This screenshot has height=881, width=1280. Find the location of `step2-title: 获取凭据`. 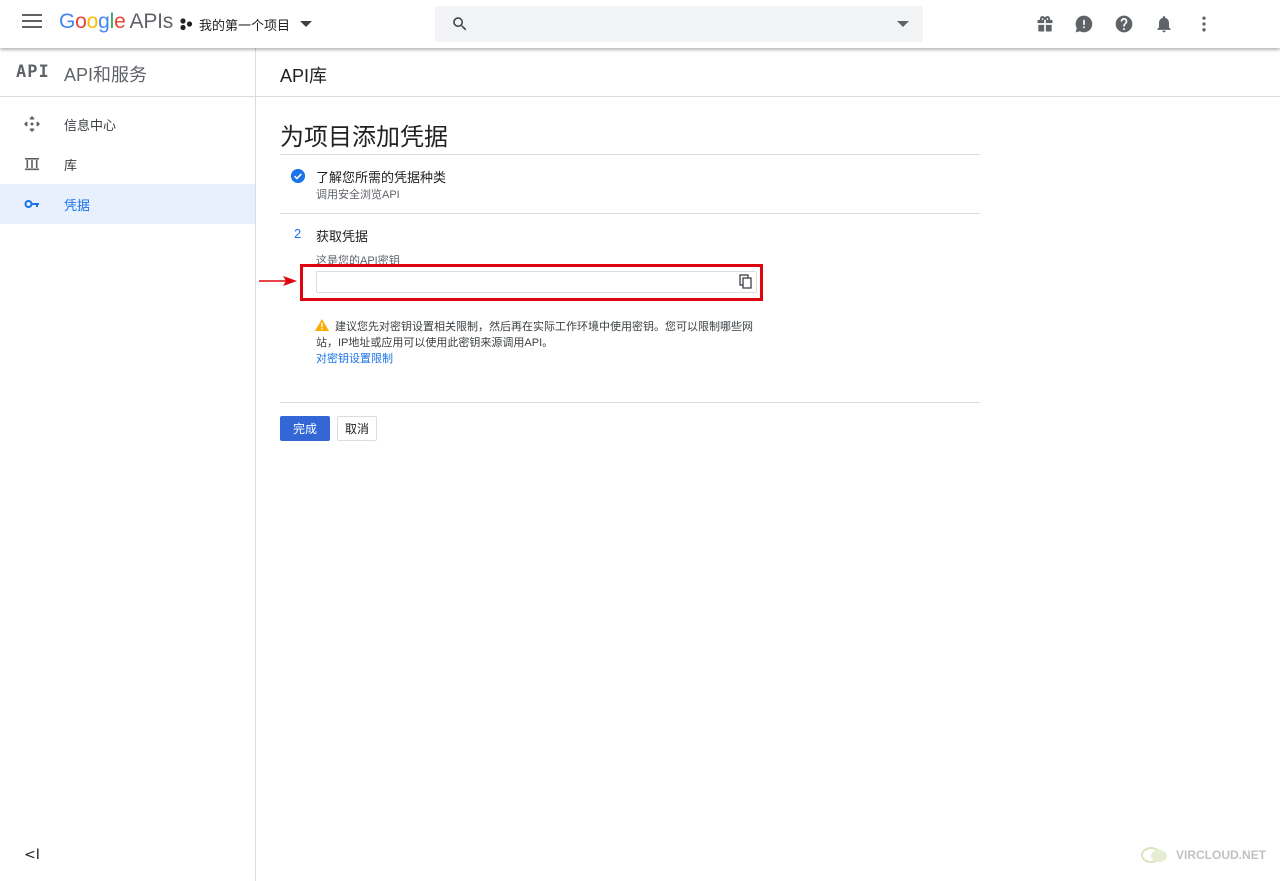

step2-title: 获取凭据 is located at coordinates (342, 236).